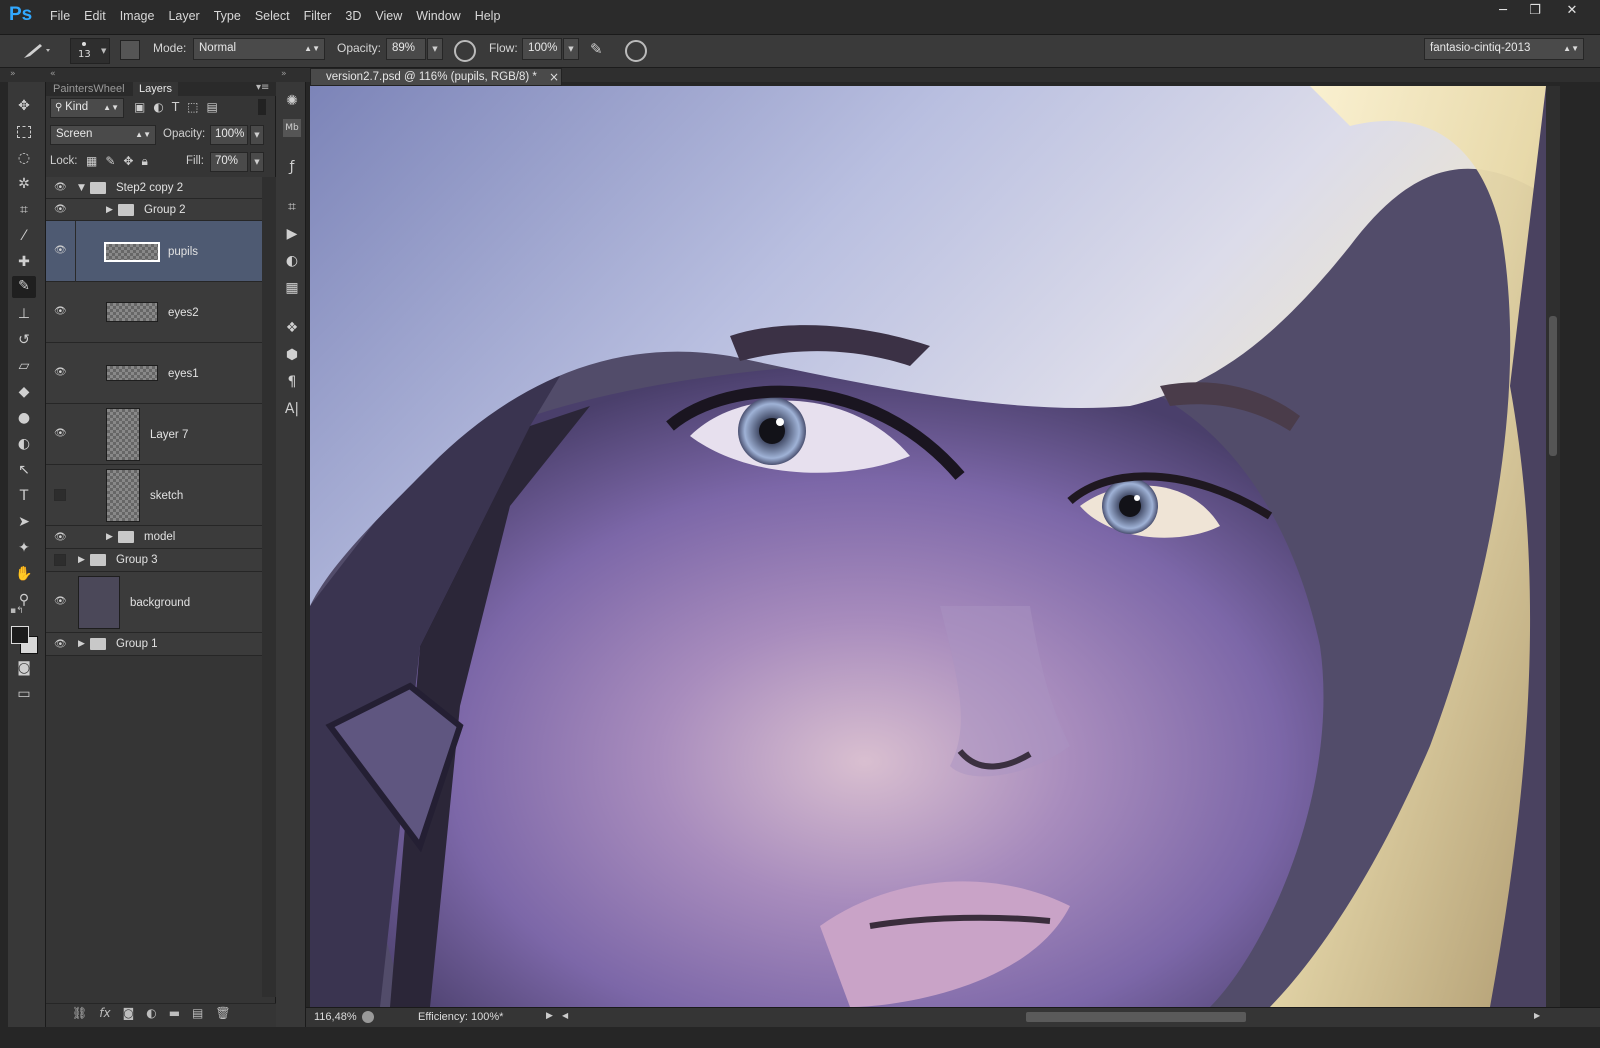  What do you see at coordinates (262, 87) in the screenshot?
I see `panel-menu-icon: ▾≡` at bounding box center [262, 87].